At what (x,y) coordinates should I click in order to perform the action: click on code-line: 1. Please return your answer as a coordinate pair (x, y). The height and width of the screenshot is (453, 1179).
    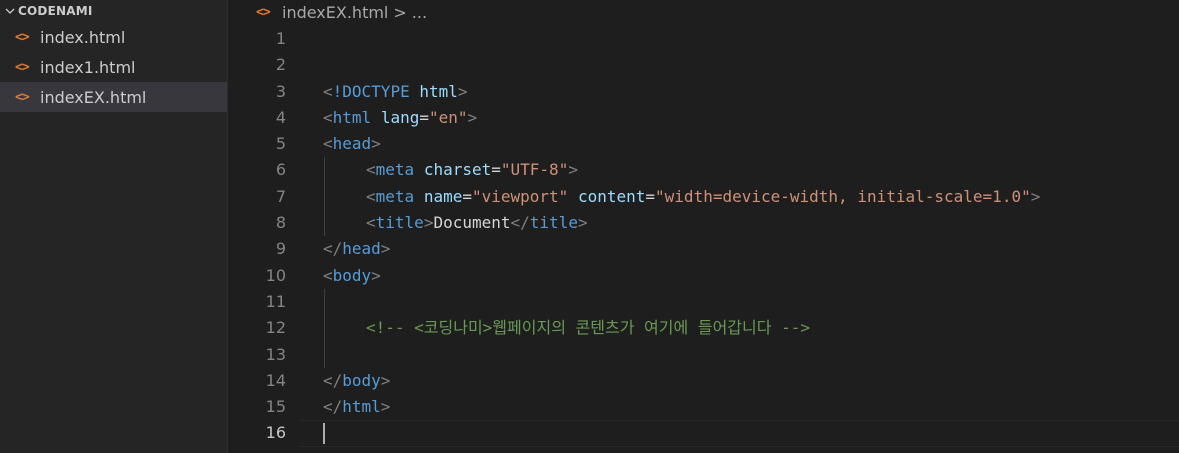
    Looking at the image, I should click on (703, 39).